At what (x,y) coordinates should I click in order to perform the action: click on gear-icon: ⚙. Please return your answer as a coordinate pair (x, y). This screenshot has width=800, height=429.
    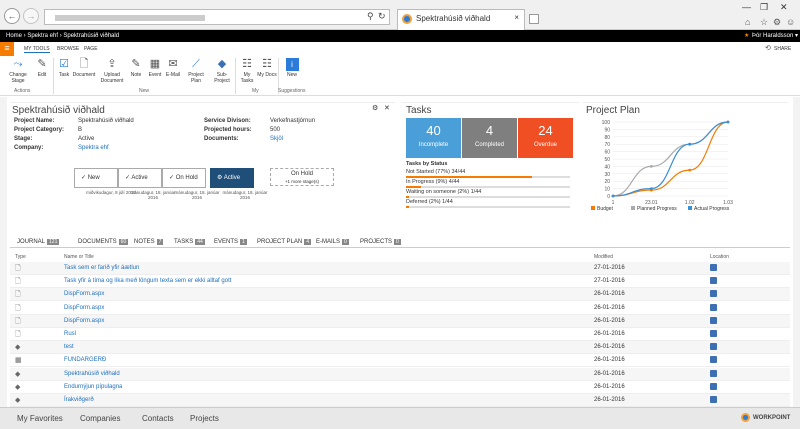
    Looking at the image, I should click on (375, 108).